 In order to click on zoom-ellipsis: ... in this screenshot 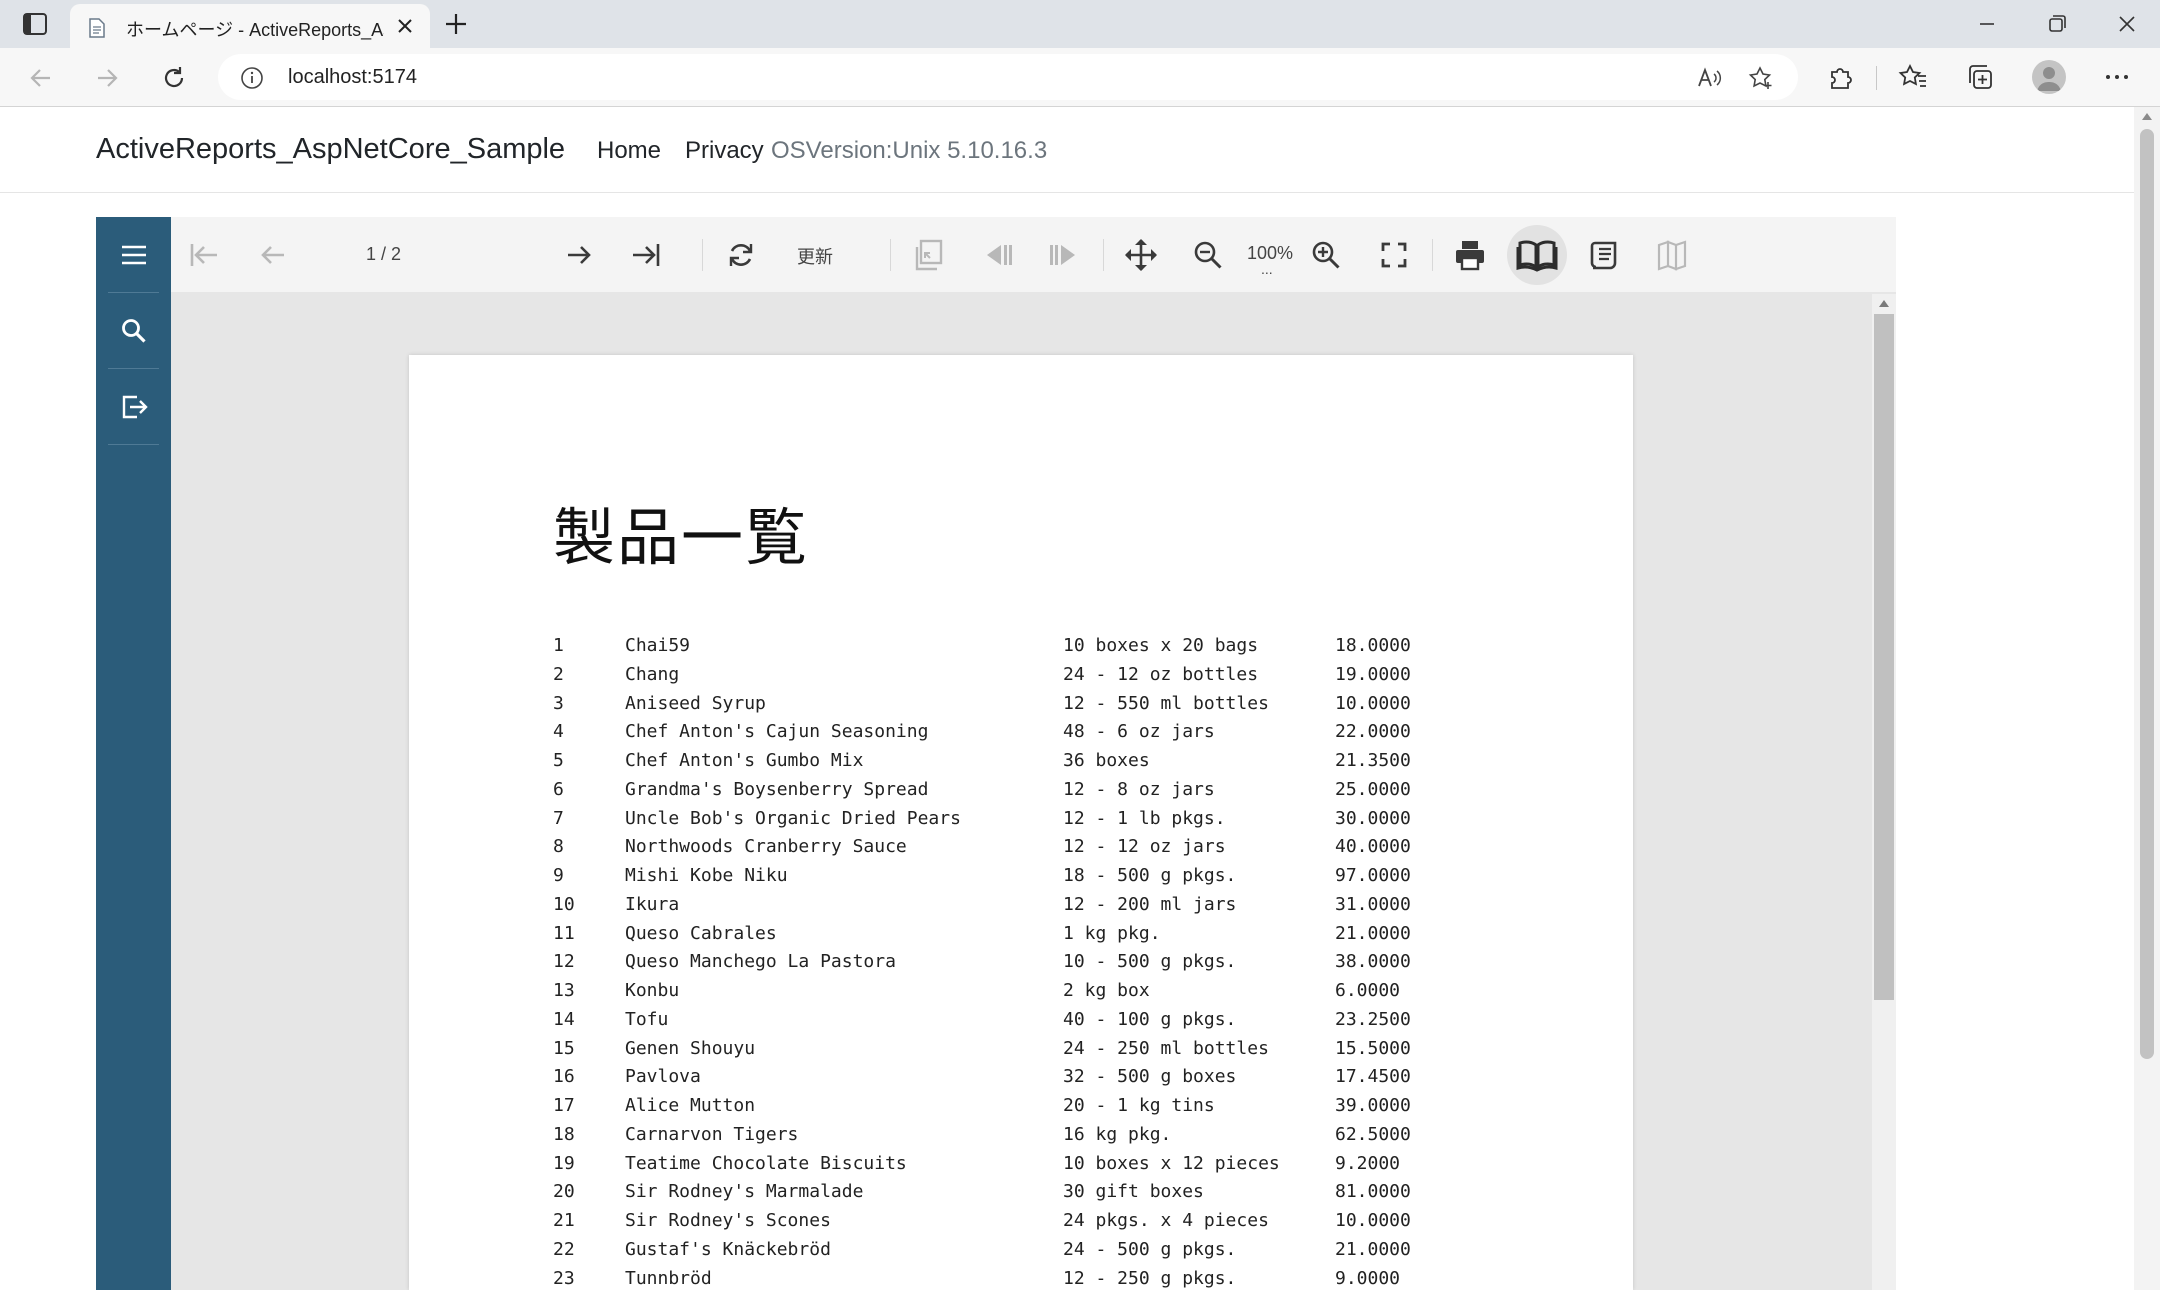, I will do `click(1267, 269)`.